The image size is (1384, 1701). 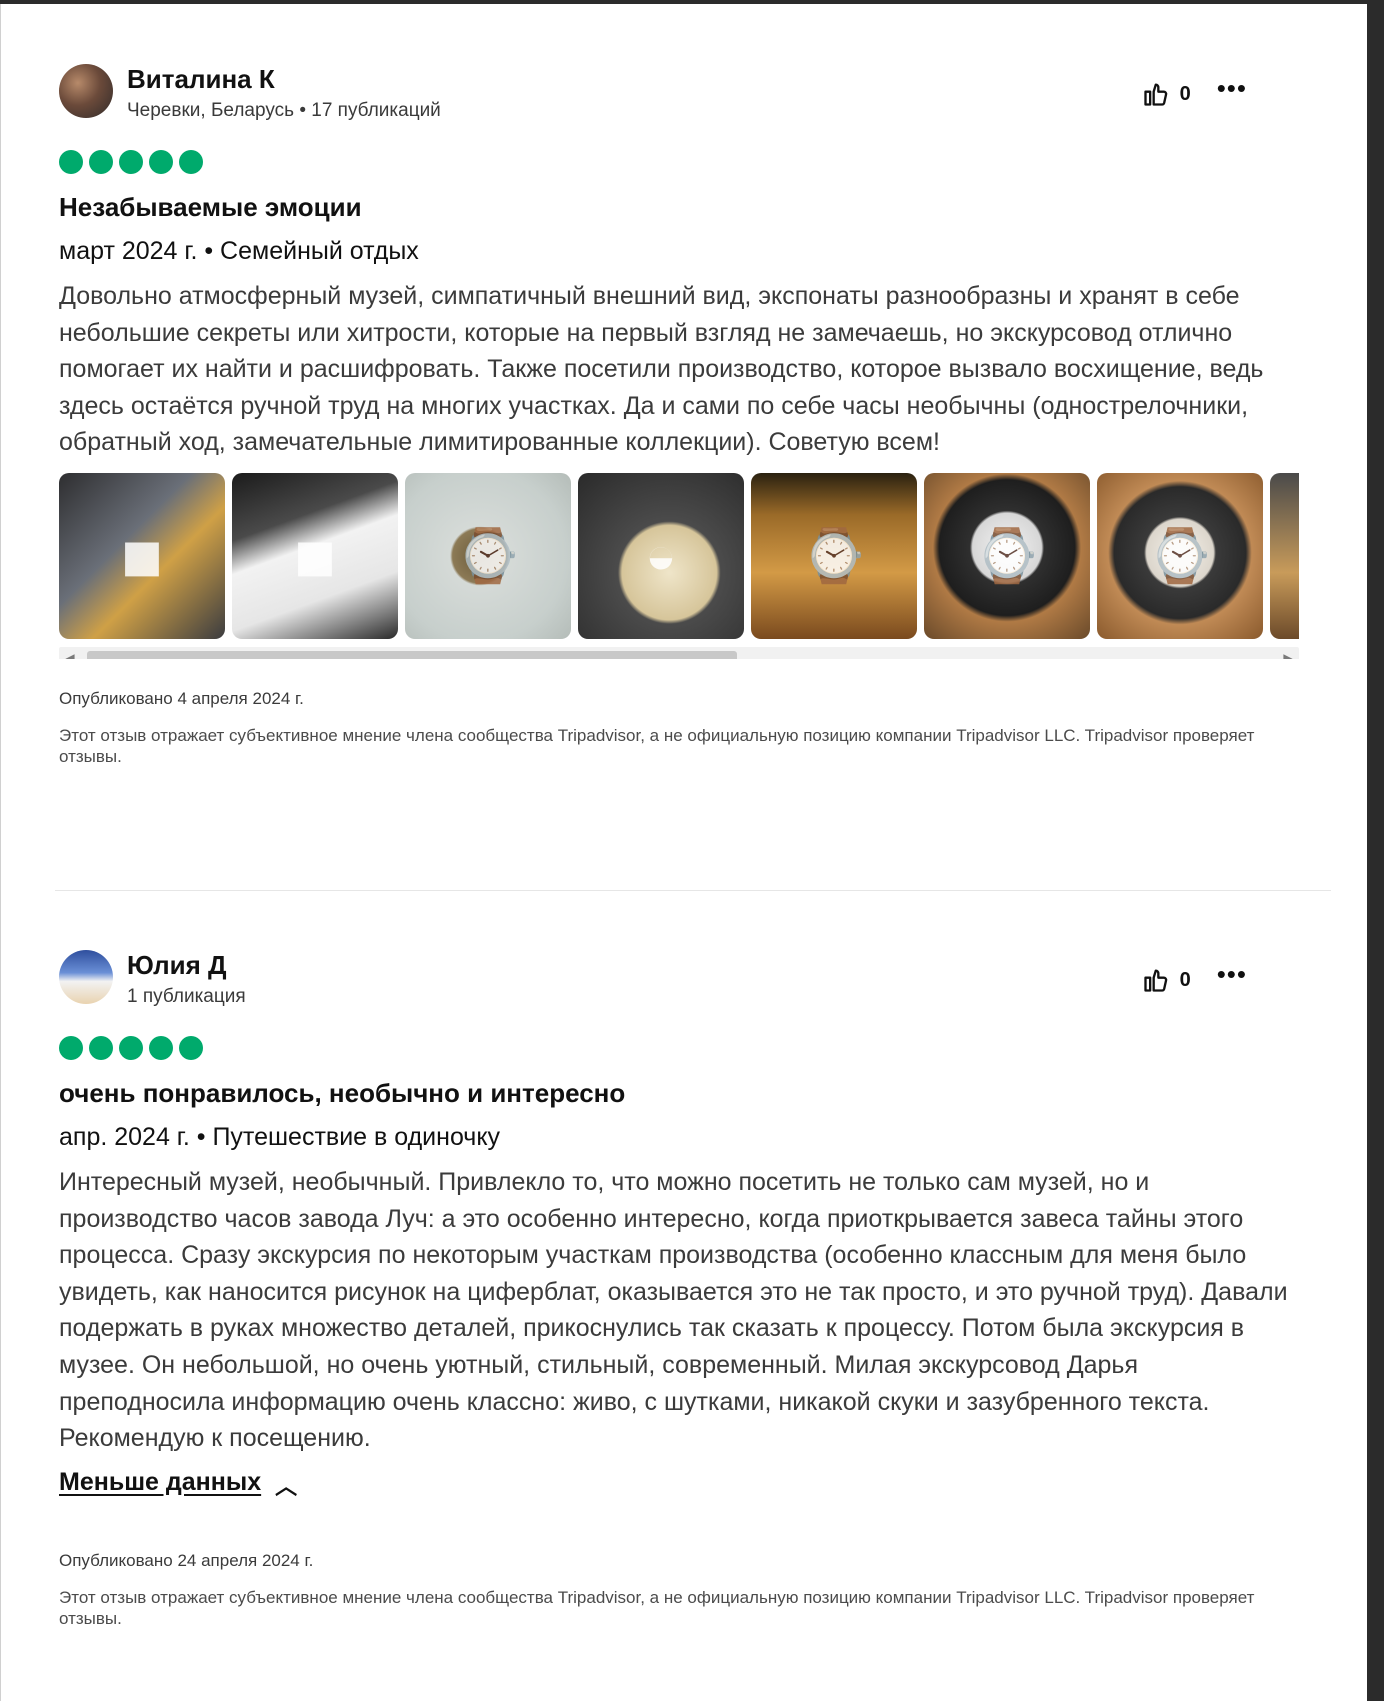 What do you see at coordinates (201, 79) in the screenshot?
I see `reviewer-name: Виталина К` at bounding box center [201, 79].